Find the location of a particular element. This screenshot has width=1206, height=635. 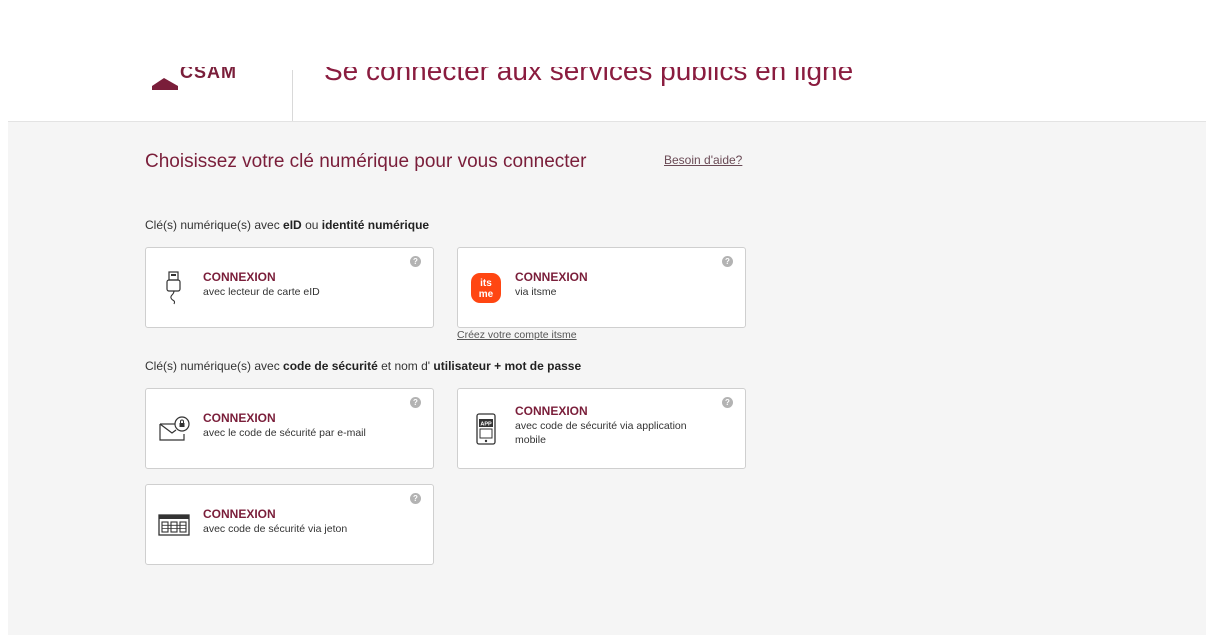

card-subtitle: avec lecteur de carte eID is located at coordinates (261, 292).